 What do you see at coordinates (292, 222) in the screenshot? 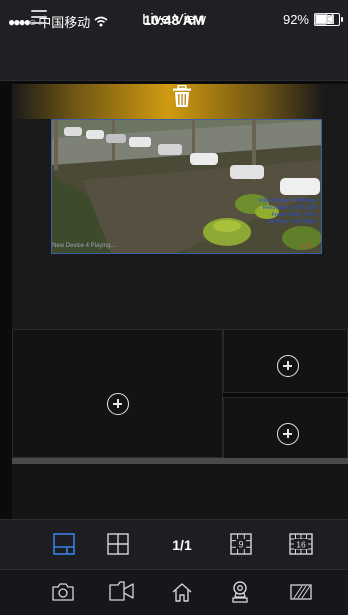
I see `bit-rate-text: Bit Rate: 794.7Kbps` at bounding box center [292, 222].